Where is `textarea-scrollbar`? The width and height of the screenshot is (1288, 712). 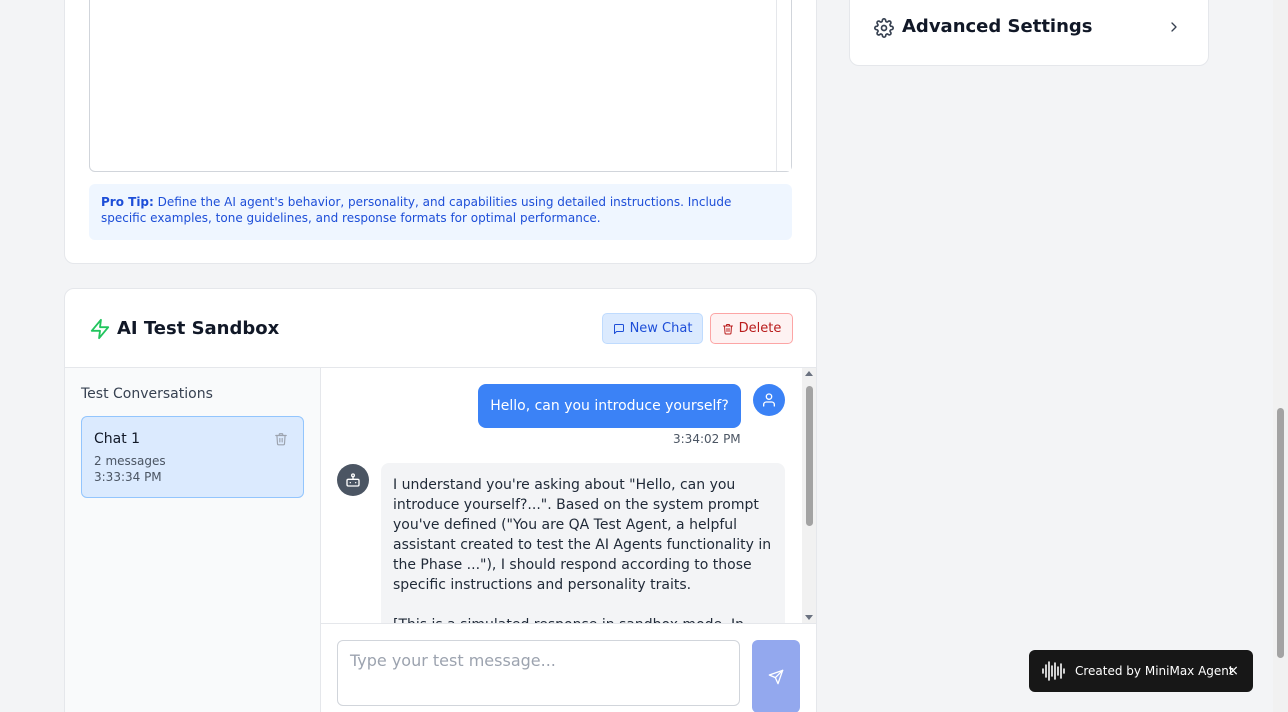
textarea-scrollbar is located at coordinates (783, 85).